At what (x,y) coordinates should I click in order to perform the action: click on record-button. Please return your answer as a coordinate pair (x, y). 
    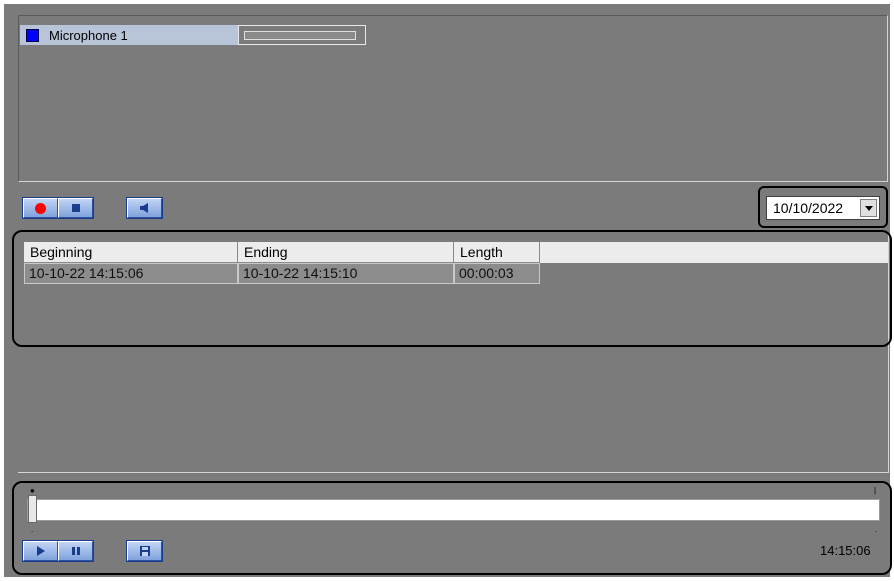
    Looking at the image, I should click on (40, 208).